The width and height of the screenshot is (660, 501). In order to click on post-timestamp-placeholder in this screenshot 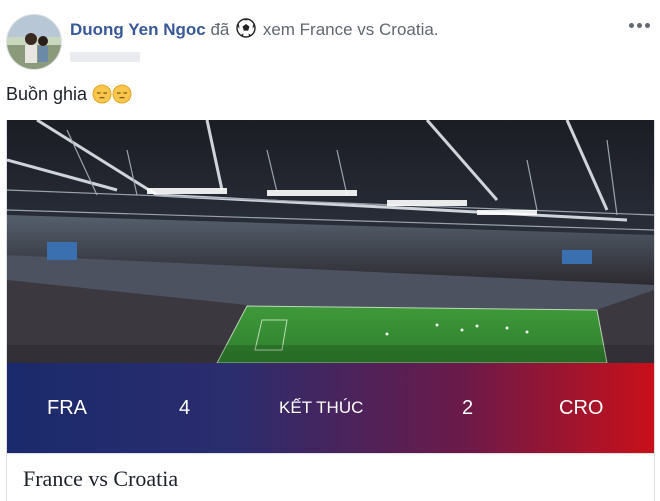, I will do `click(105, 57)`.